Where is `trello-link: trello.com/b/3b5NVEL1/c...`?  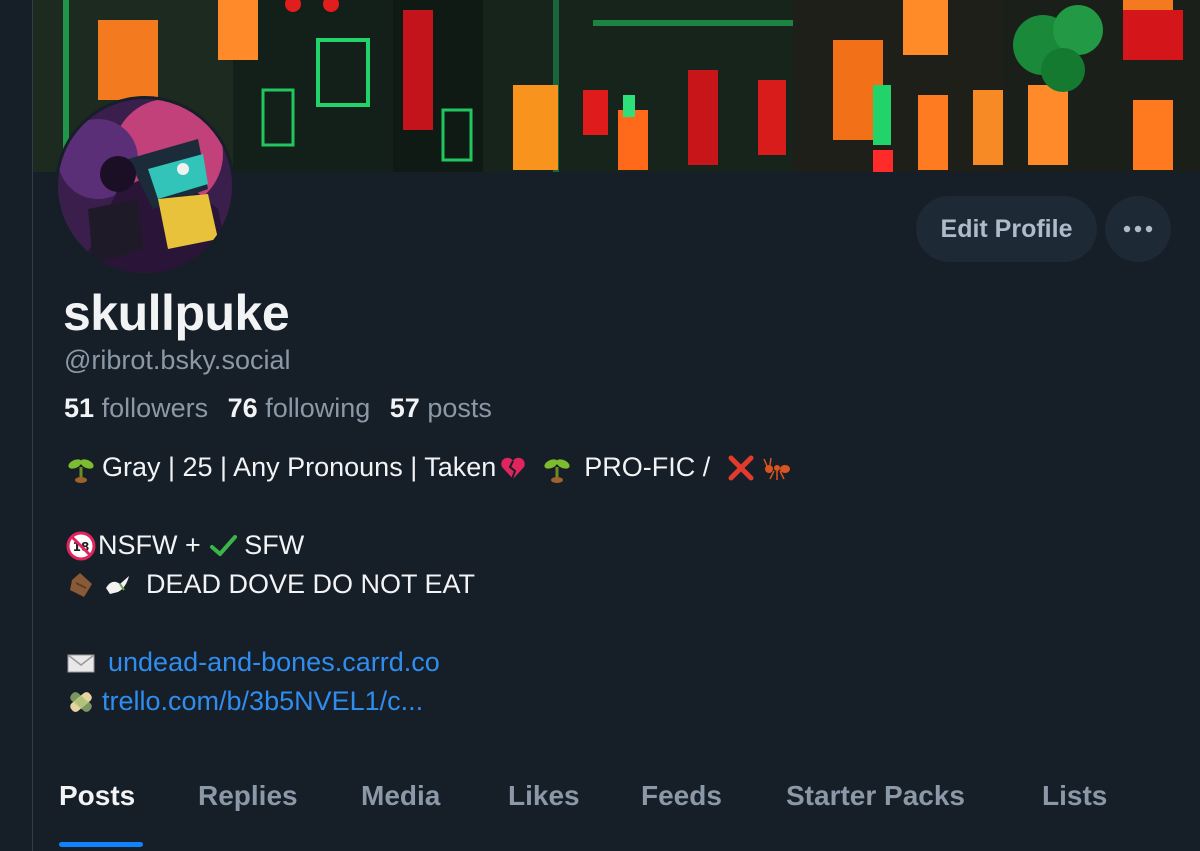
trello-link: trello.com/b/3b5NVEL1/c... is located at coordinates (262, 701).